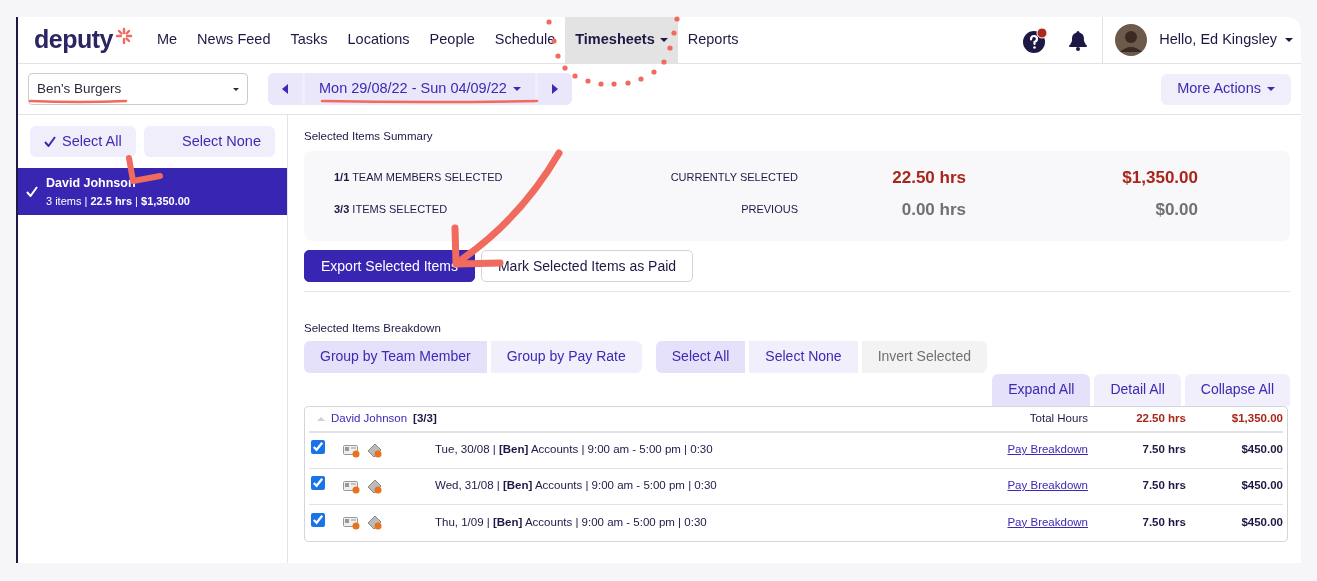 The image size is (1317, 581). I want to click on shift-description: Thu, 1/09 | [Ben] Accounts | 9:00 am - 5:00 pm | 0:30, so click(571, 522).